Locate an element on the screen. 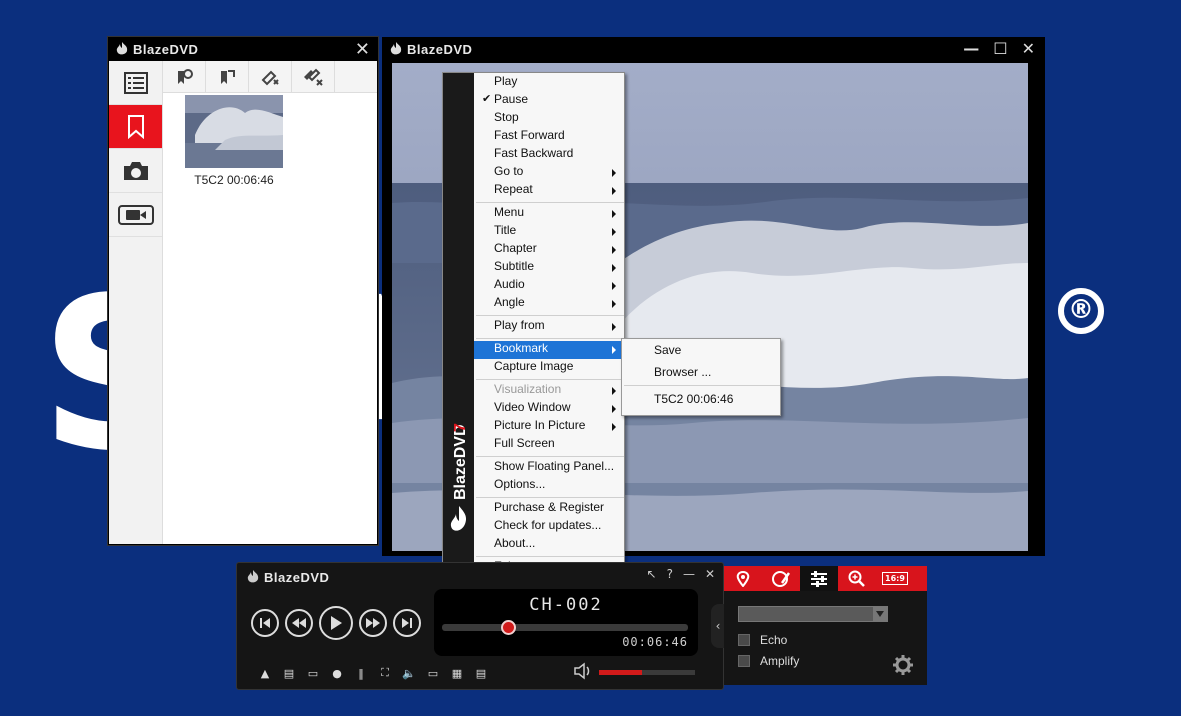 Image resolution: width=1181 pixels, height=716 pixels. seek-bar is located at coordinates (565, 627).